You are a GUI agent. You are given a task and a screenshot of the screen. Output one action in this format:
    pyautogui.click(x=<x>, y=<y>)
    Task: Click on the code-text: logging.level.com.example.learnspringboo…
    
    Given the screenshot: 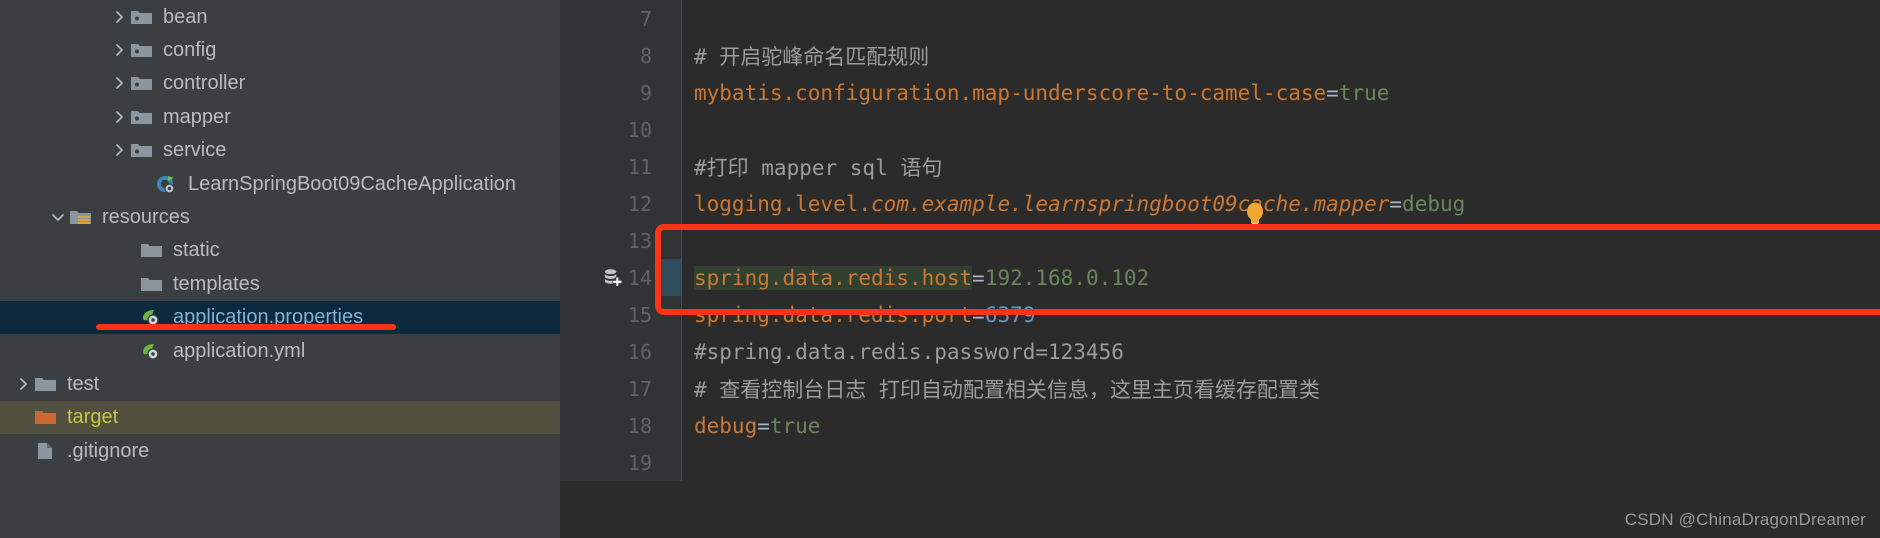 What is the action you would take?
    pyautogui.click(x=1281, y=203)
    